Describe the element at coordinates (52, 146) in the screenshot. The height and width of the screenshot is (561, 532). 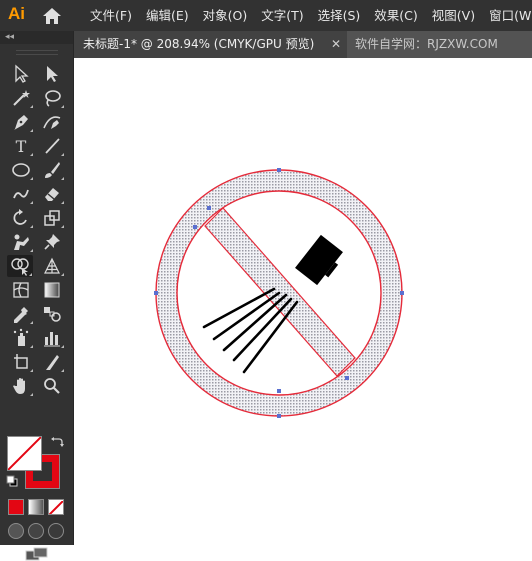
I see `line-segment-tool-icon` at that location.